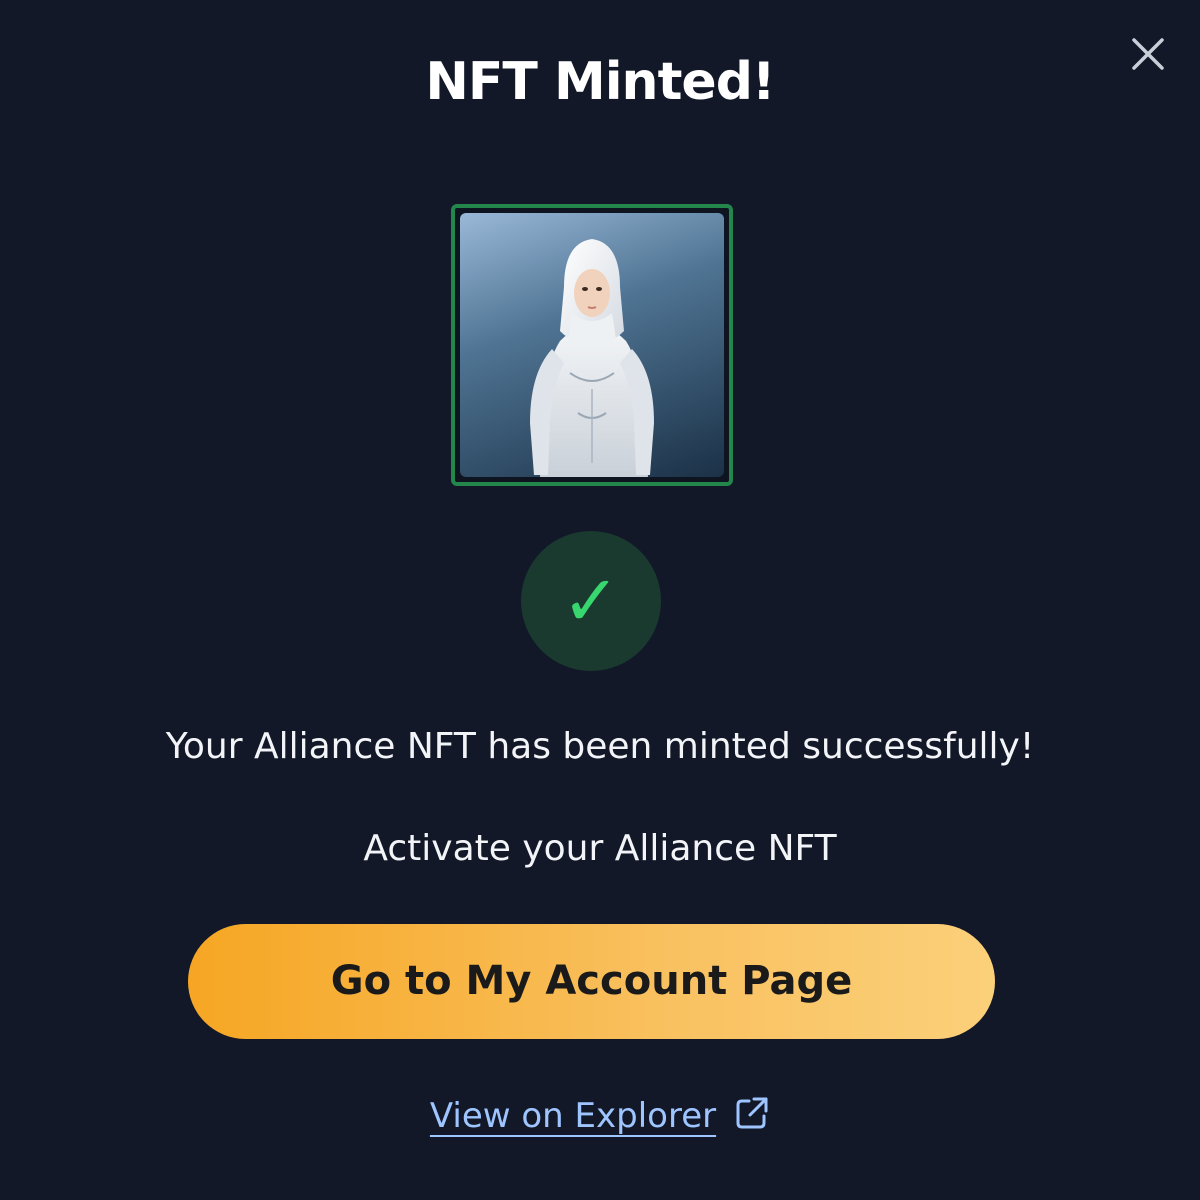 This screenshot has width=1200, height=1200. What do you see at coordinates (752, 1120) in the screenshot?
I see `external-link-icon` at bounding box center [752, 1120].